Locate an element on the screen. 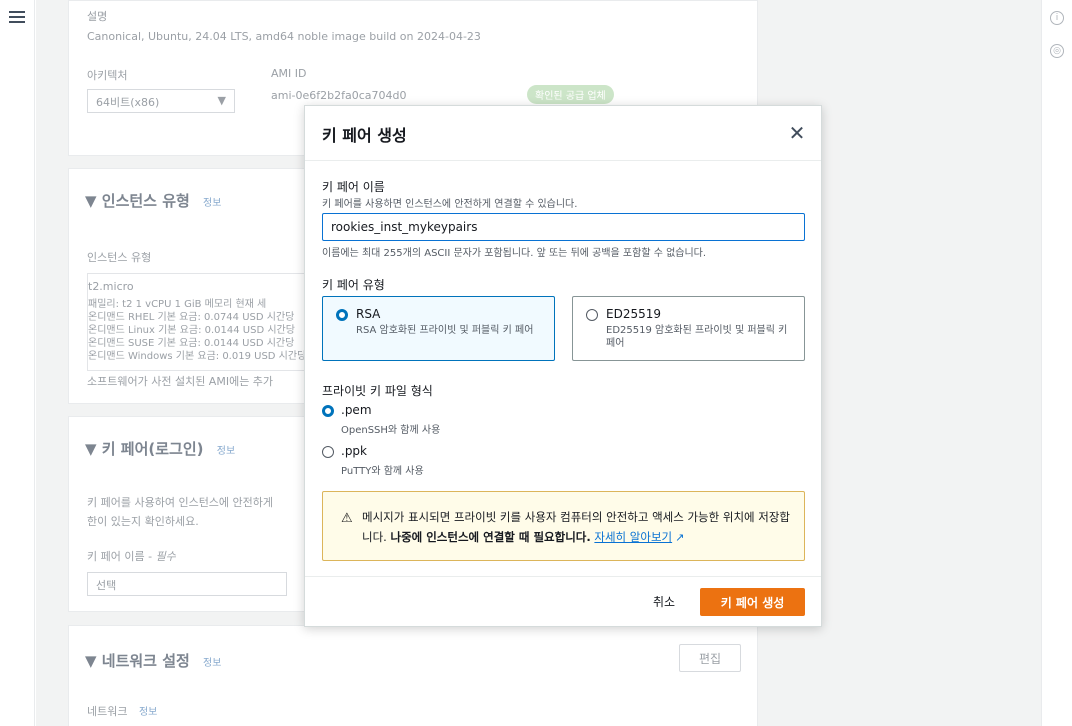 The image size is (1072, 726). key-pair-desc-line1: 키 페어를 사용하여 인스턴스에 안전하게 is located at coordinates (180, 502).